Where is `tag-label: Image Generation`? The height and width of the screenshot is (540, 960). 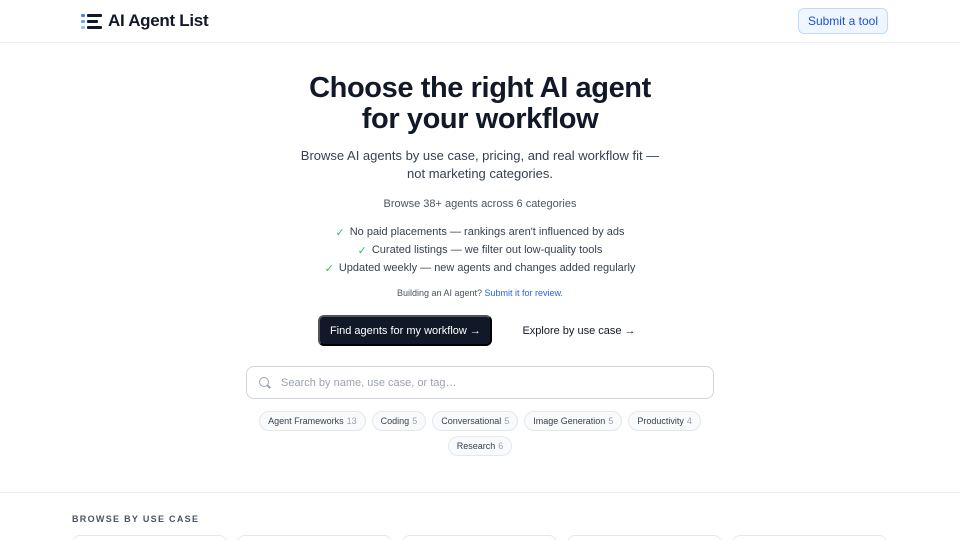
tag-label: Image Generation is located at coordinates (569, 421).